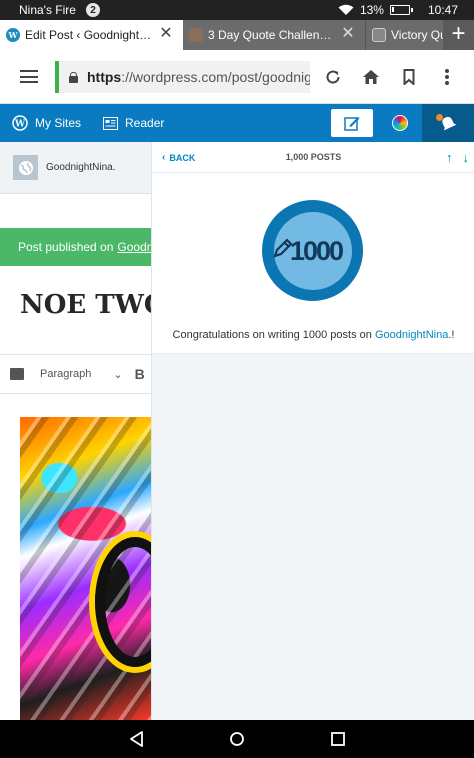 This screenshot has width=474, height=758. What do you see at coordinates (237, 123) in the screenshot?
I see `wordpress-masterbar: W My Sites Reader` at bounding box center [237, 123].